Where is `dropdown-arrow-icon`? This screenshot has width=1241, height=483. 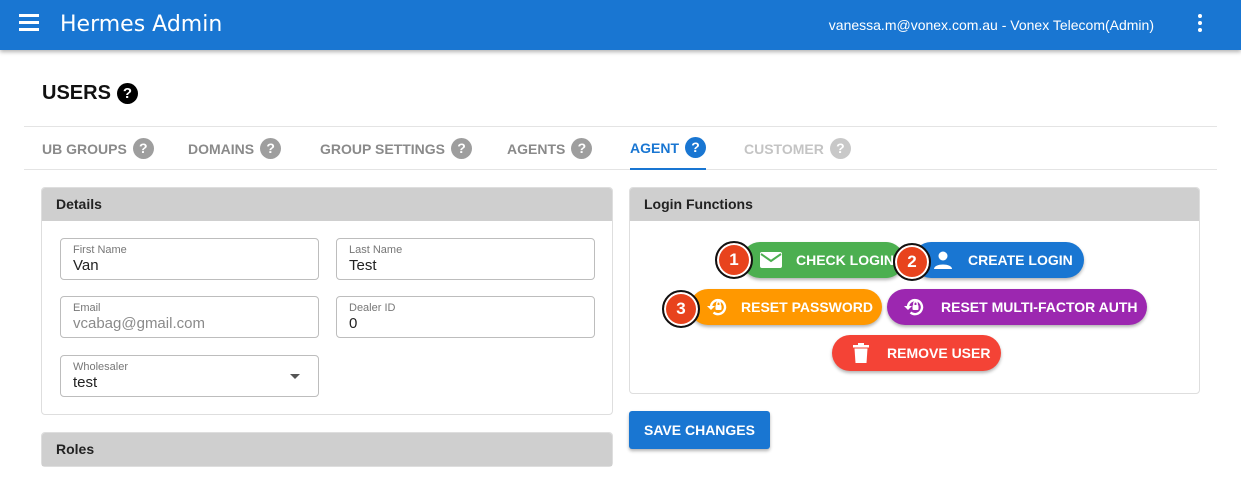 dropdown-arrow-icon is located at coordinates (295, 376).